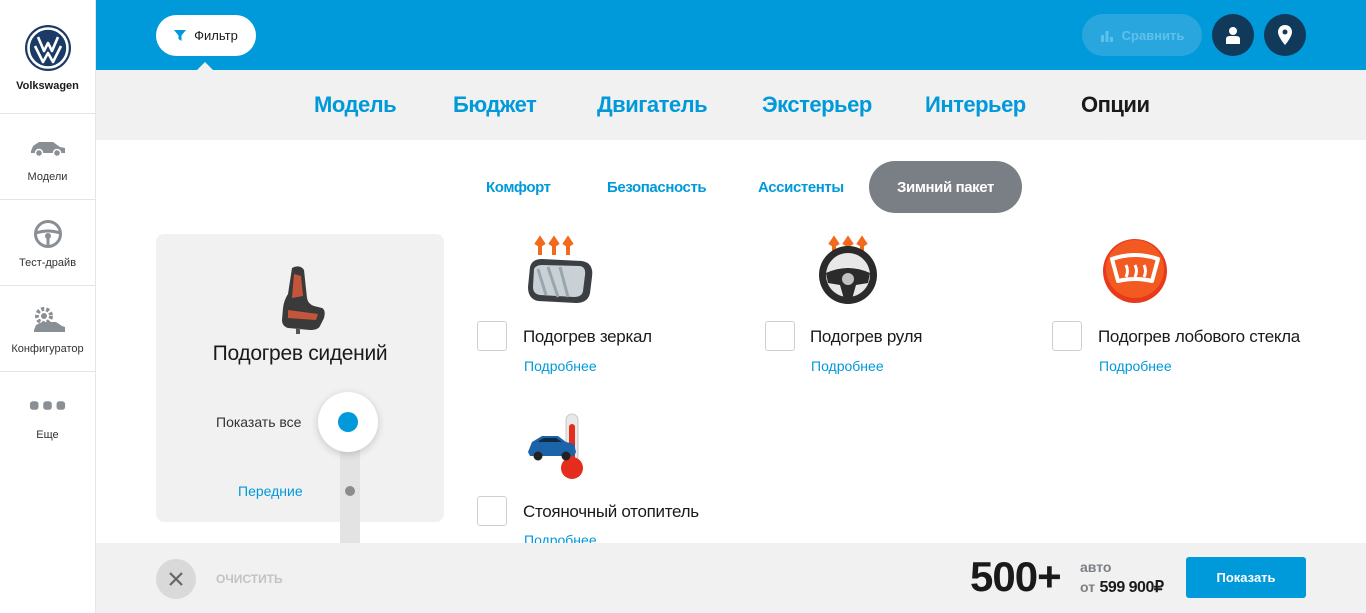 The image size is (1366, 613). What do you see at coordinates (866, 336) in the screenshot?
I see `heated-steering-label: Подогрев руля` at bounding box center [866, 336].